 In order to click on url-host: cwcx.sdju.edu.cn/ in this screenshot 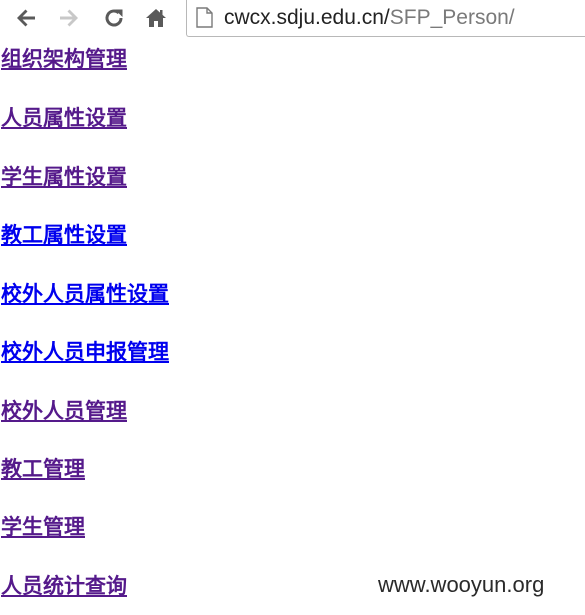, I will do `click(307, 17)`.